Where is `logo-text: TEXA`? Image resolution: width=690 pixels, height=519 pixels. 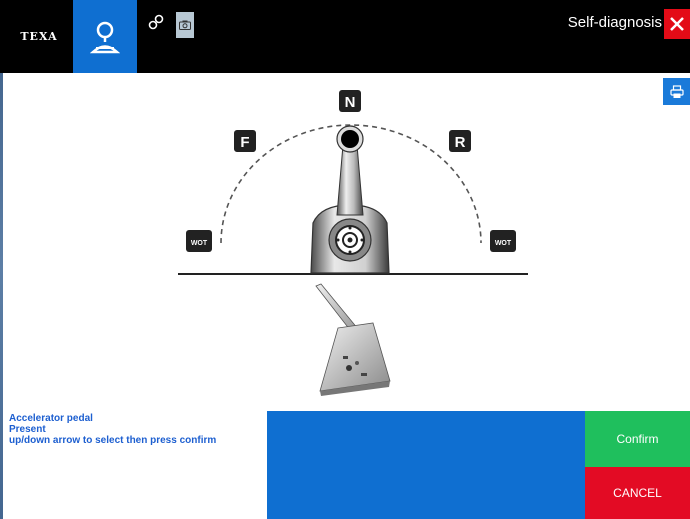 logo-text: TEXA is located at coordinates (39, 36).